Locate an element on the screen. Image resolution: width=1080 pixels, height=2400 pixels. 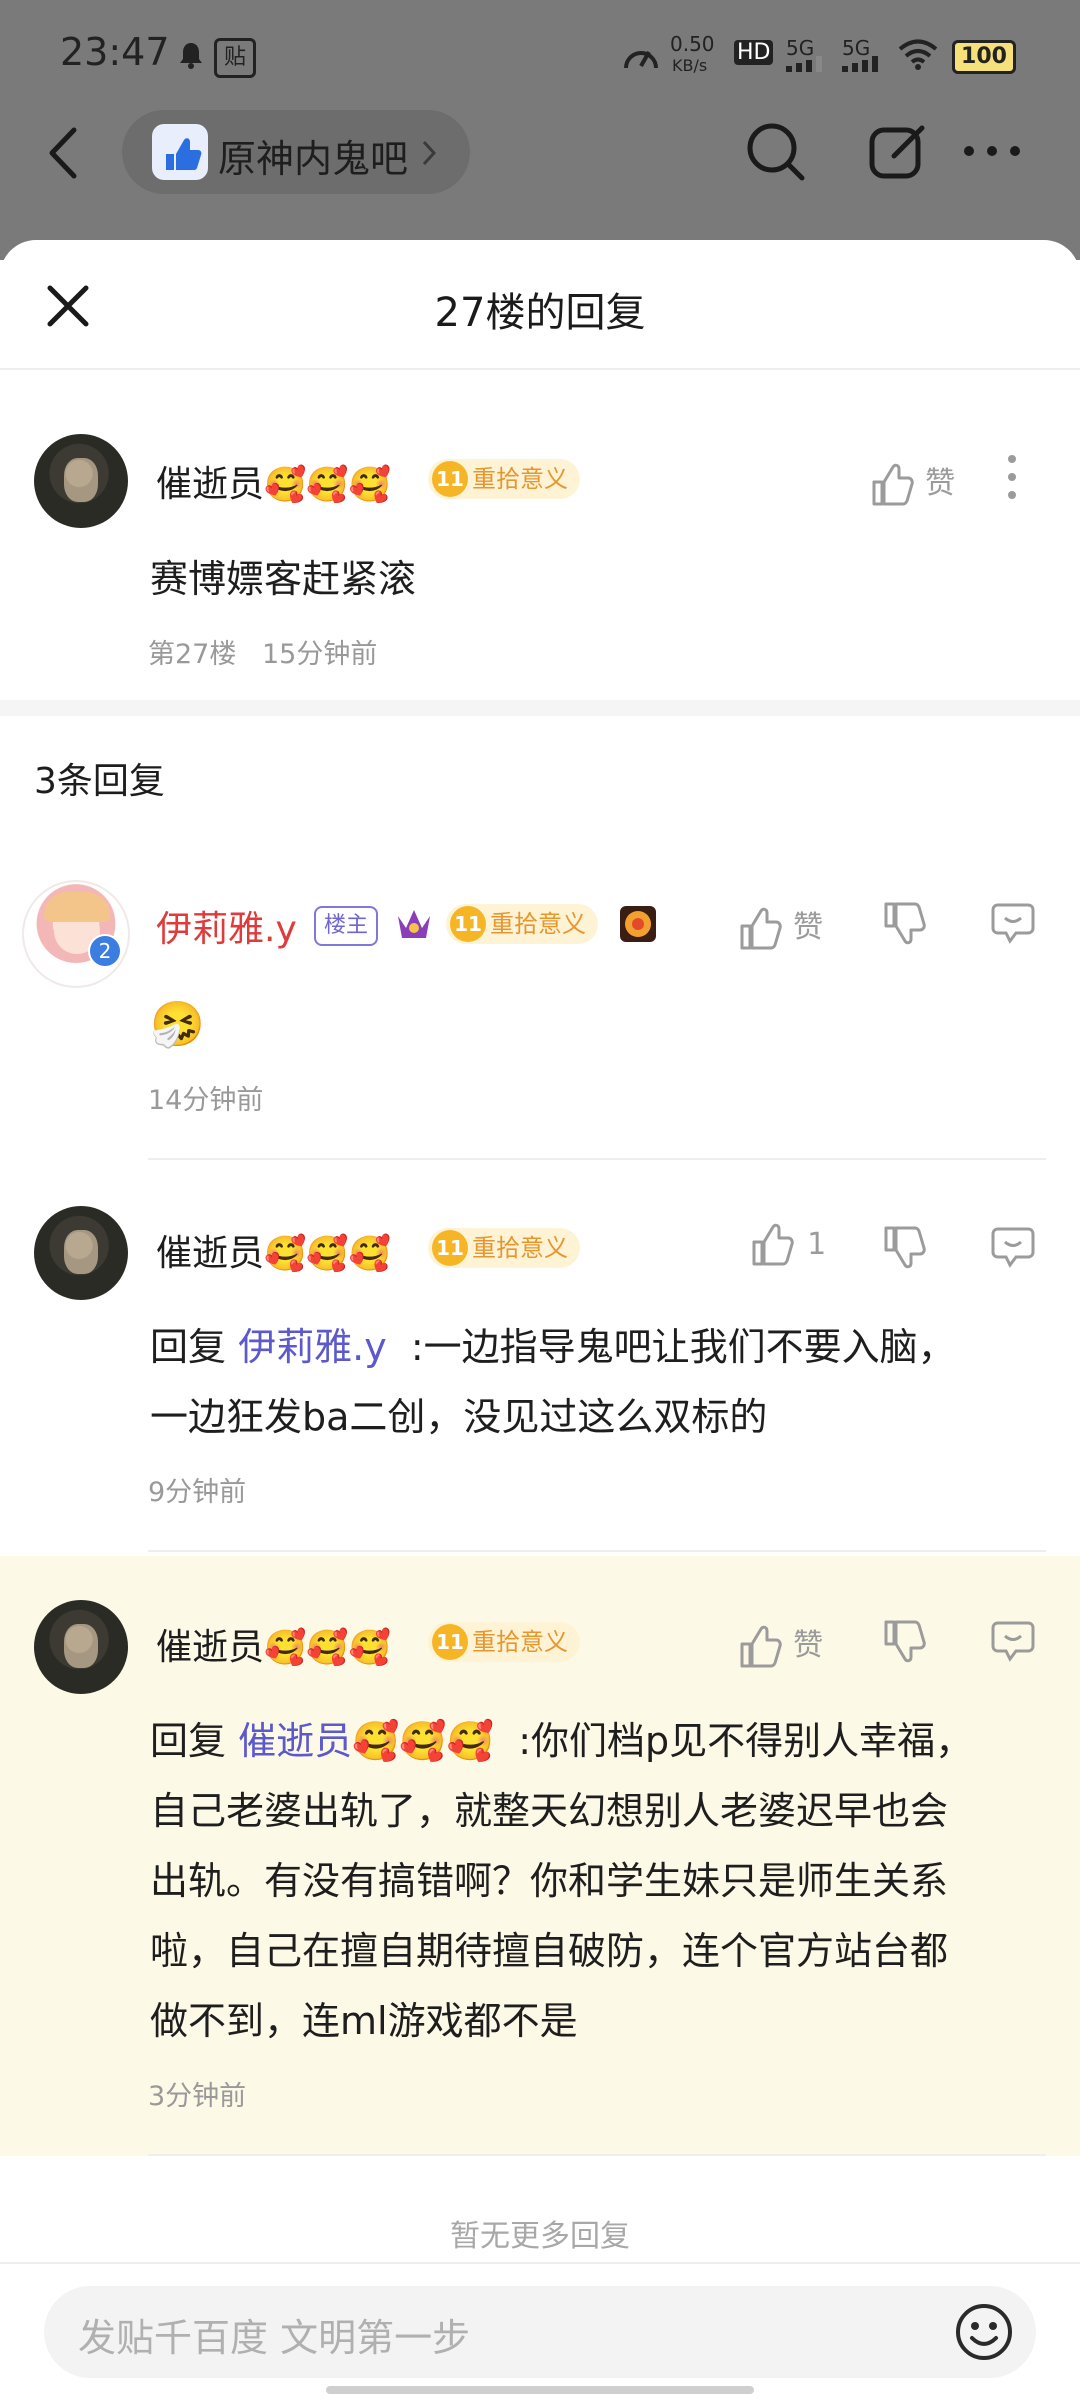
main-post-content: 赛博嫖客赶紧滚 is located at coordinates (283, 579).